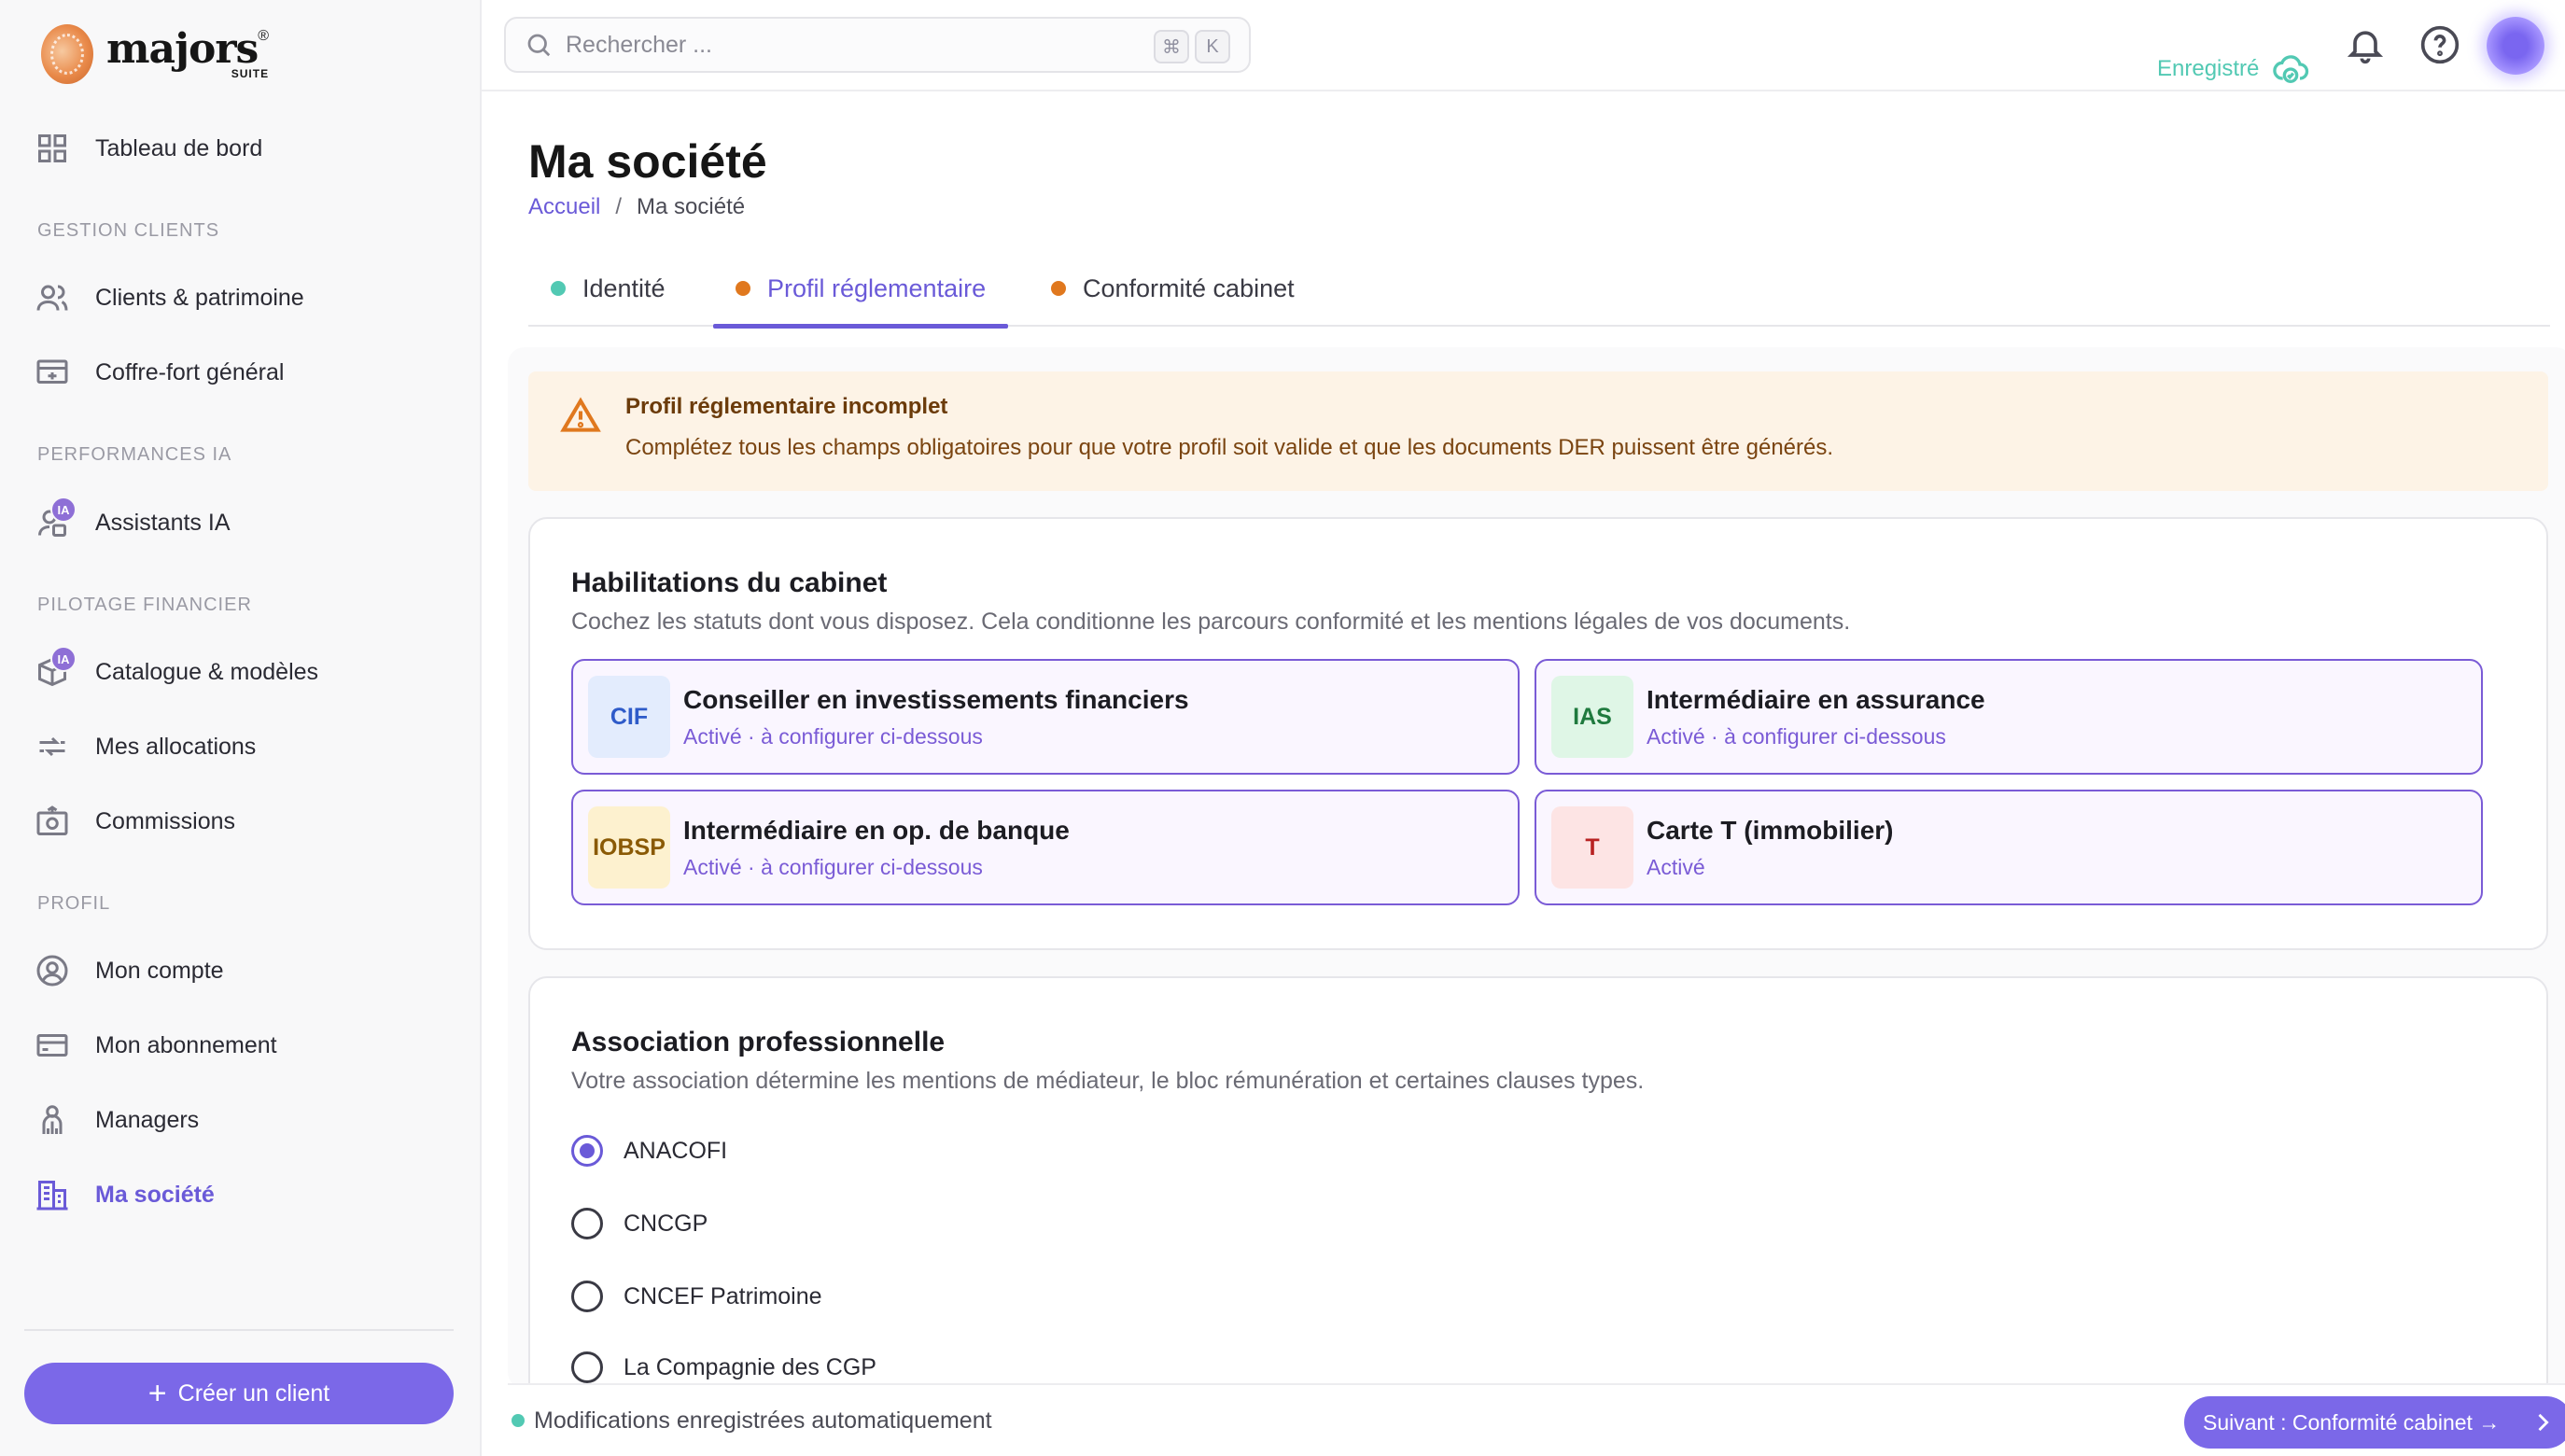 Image resolution: width=2565 pixels, height=1456 pixels. What do you see at coordinates (239, 1393) in the screenshot?
I see `create-client-button: + Créer un client` at bounding box center [239, 1393].